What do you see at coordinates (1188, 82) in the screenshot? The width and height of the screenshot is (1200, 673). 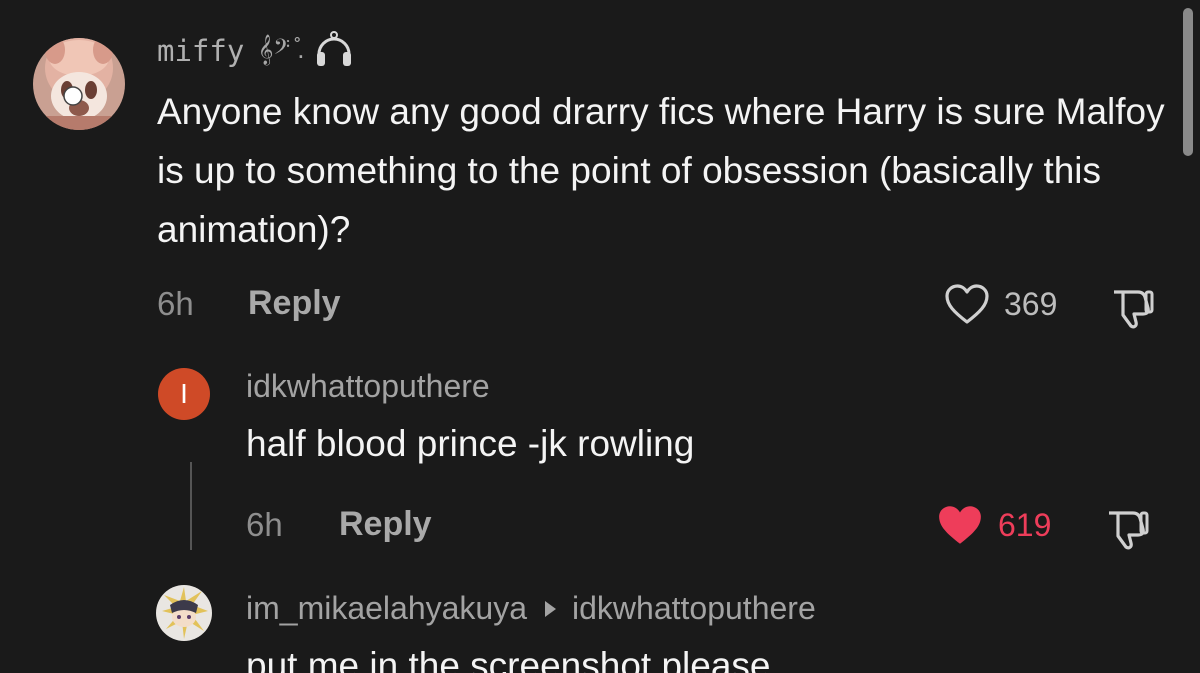 I see `scrollbar` at bounding box center [1188, 82].